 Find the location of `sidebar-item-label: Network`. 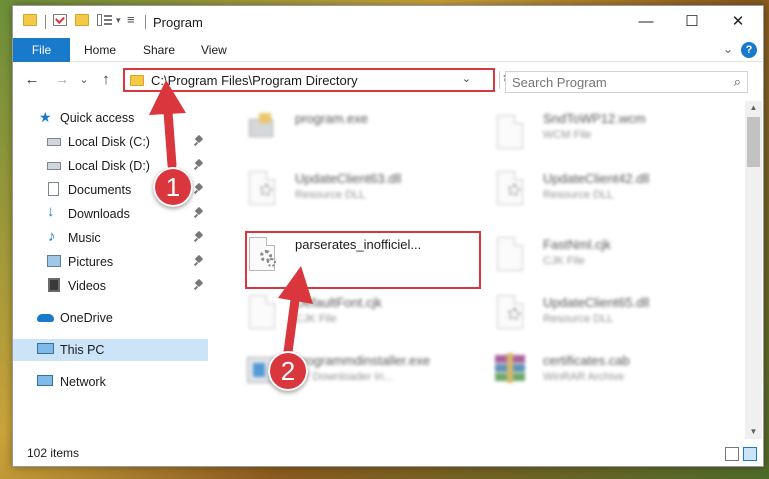

sidebar-item-label: Network is located at coordinates (83, 382).